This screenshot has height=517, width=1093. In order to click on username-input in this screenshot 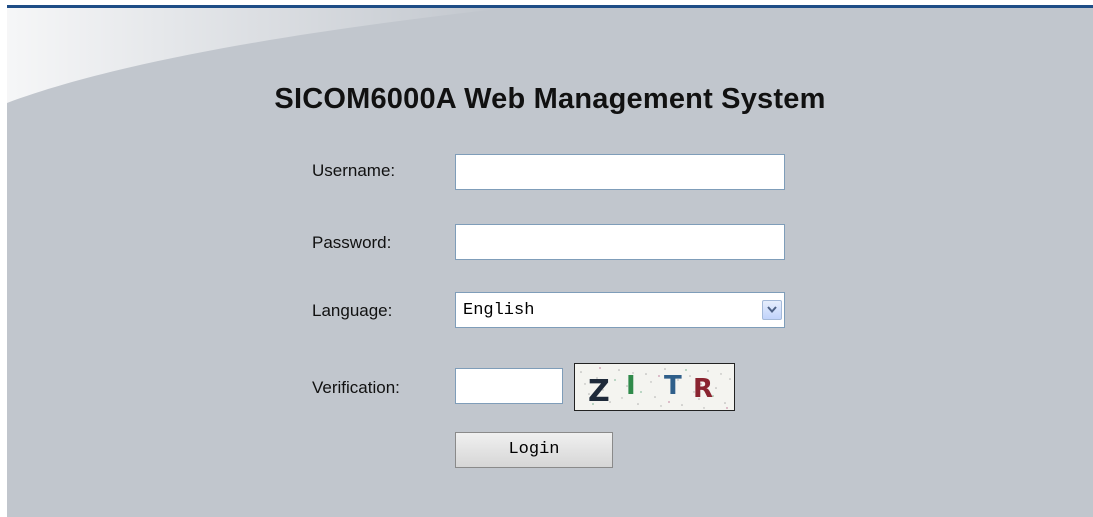, I will do `click(620, 172)`.